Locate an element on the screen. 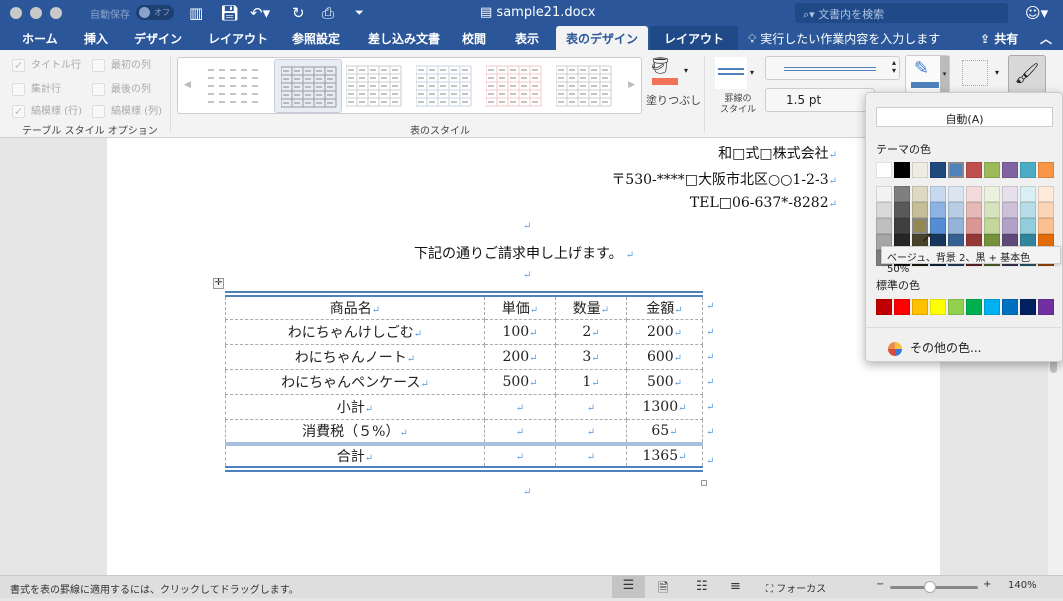  stepper-icon: ▴ ▾ is located at coordinates (894, 67).